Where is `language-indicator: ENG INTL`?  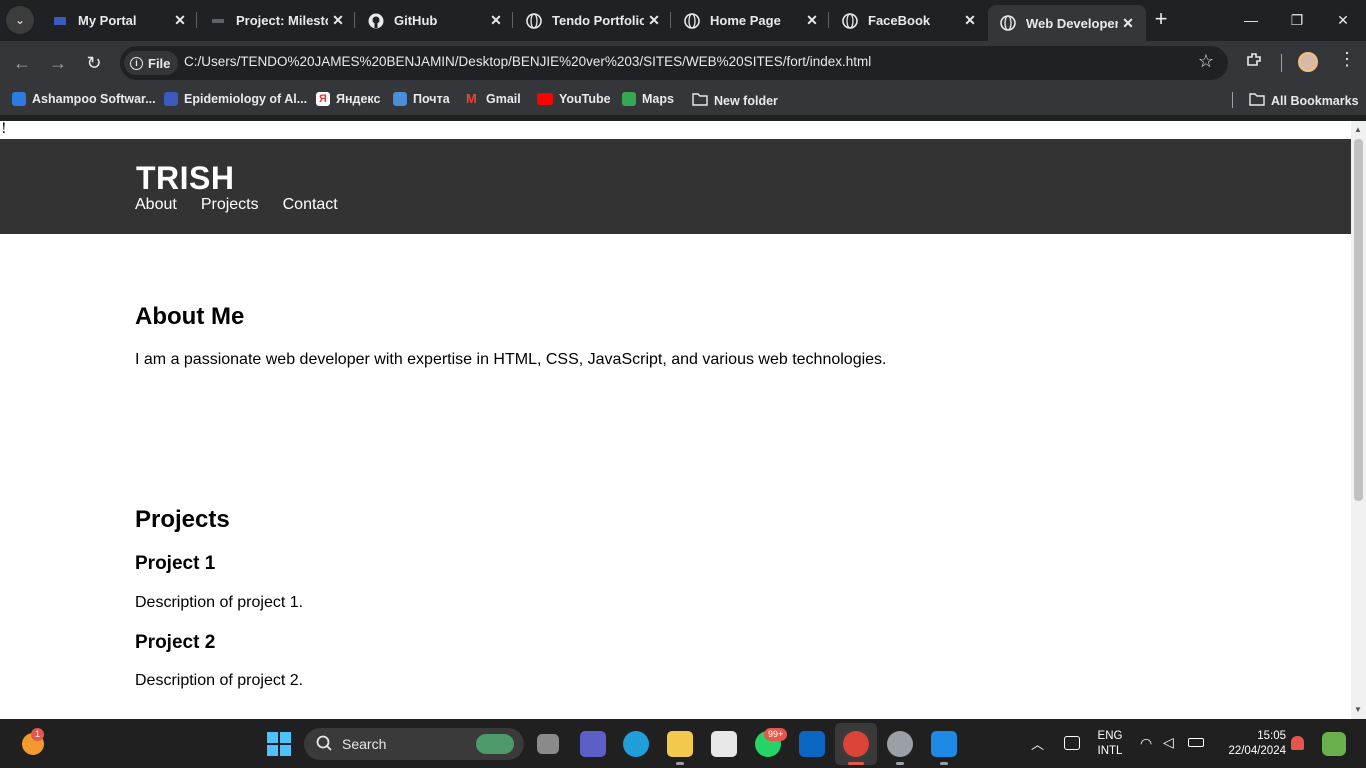 language-indicator: ENG INTL is located at coordinates (1110, 744).